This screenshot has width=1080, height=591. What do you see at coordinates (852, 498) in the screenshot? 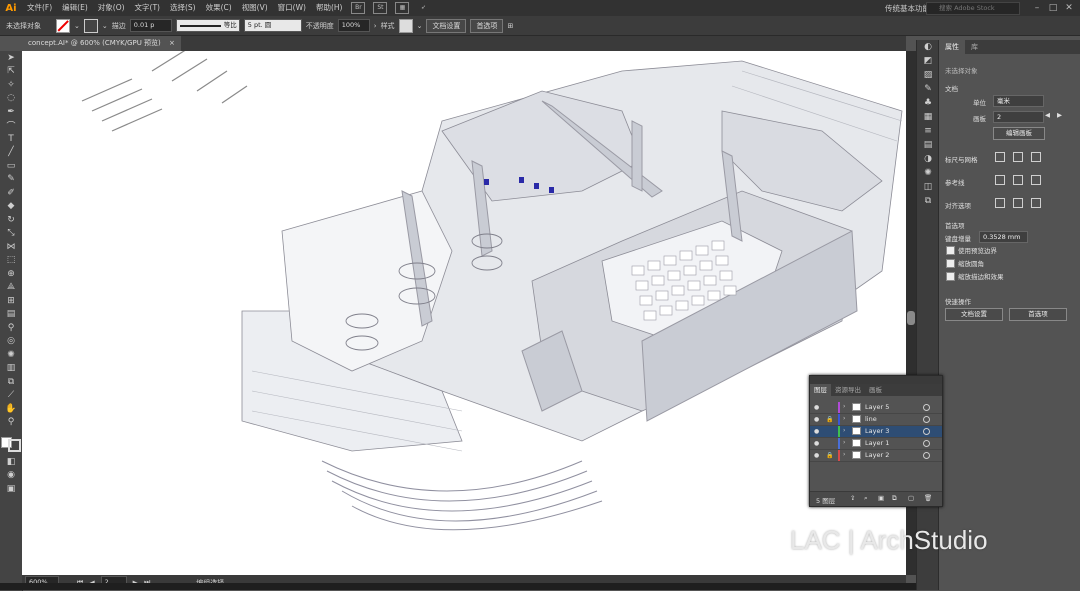
I see `export-icon: ⇪` at bounding box center [852, 498].